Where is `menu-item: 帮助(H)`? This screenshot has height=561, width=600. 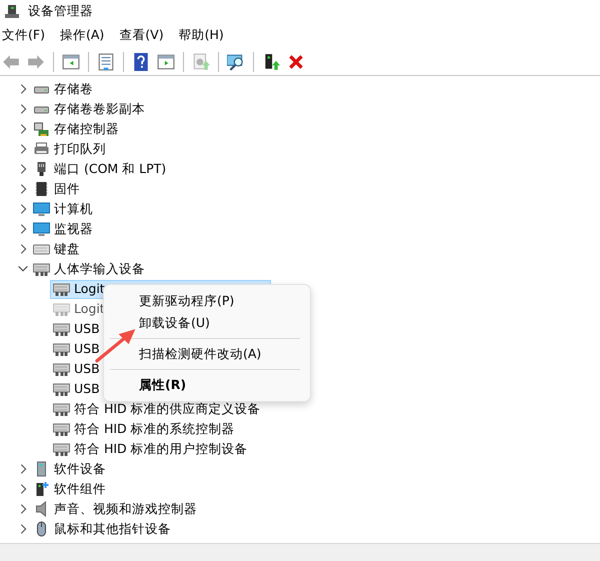 menu-item: 帮助(H) is located at coordinates (205, 35).